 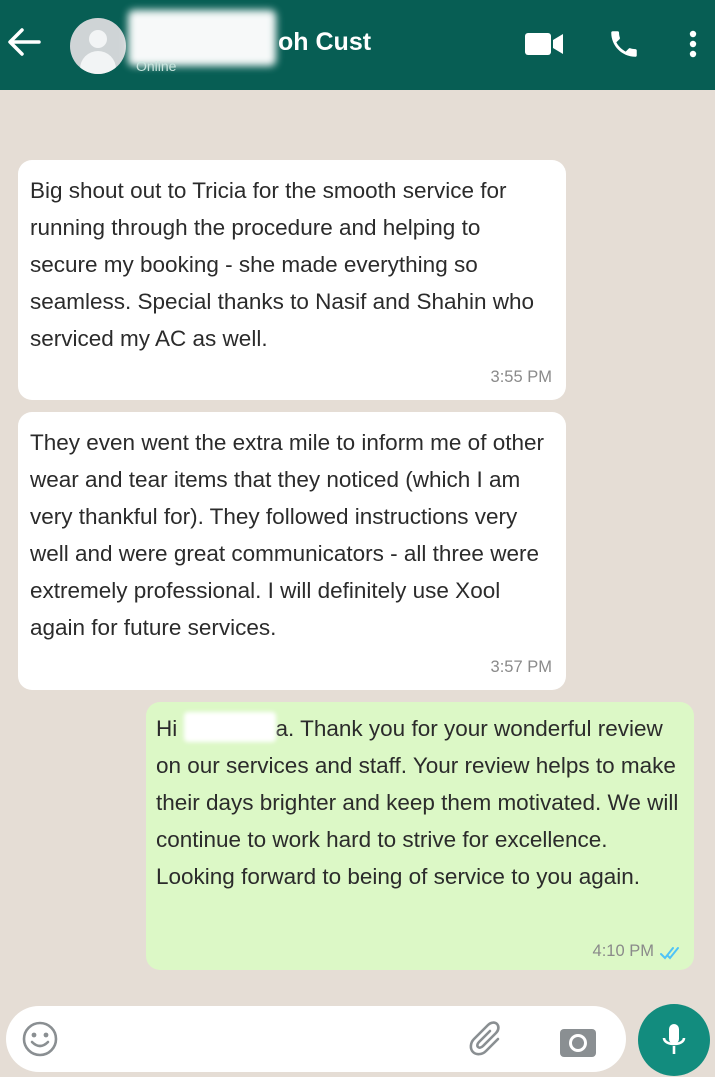 What do you see at coordinates (229, 727) in the screenshot?
I see `redacted-name` at bounding box center [229, 727].